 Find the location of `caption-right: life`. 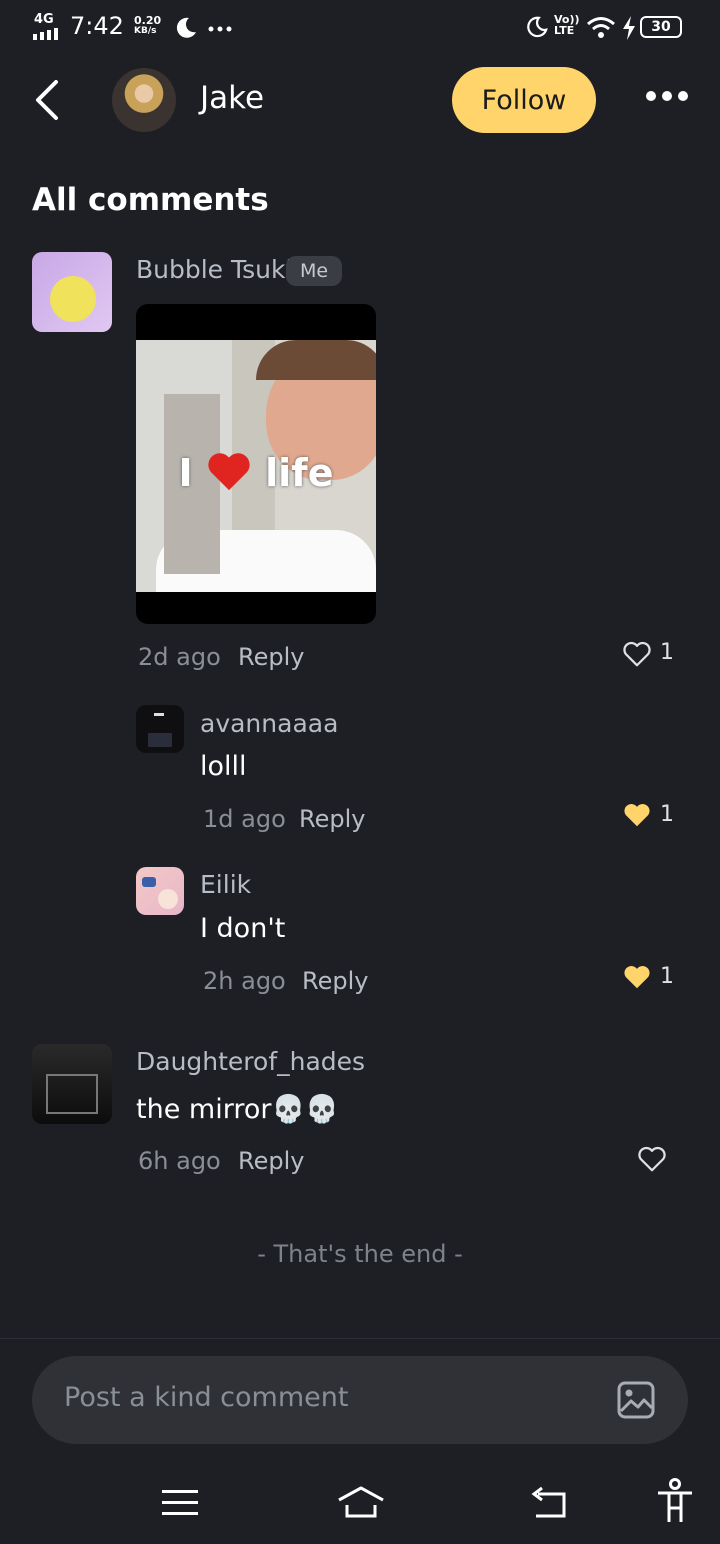

caption-right: life is located at coordinates (299, 473).